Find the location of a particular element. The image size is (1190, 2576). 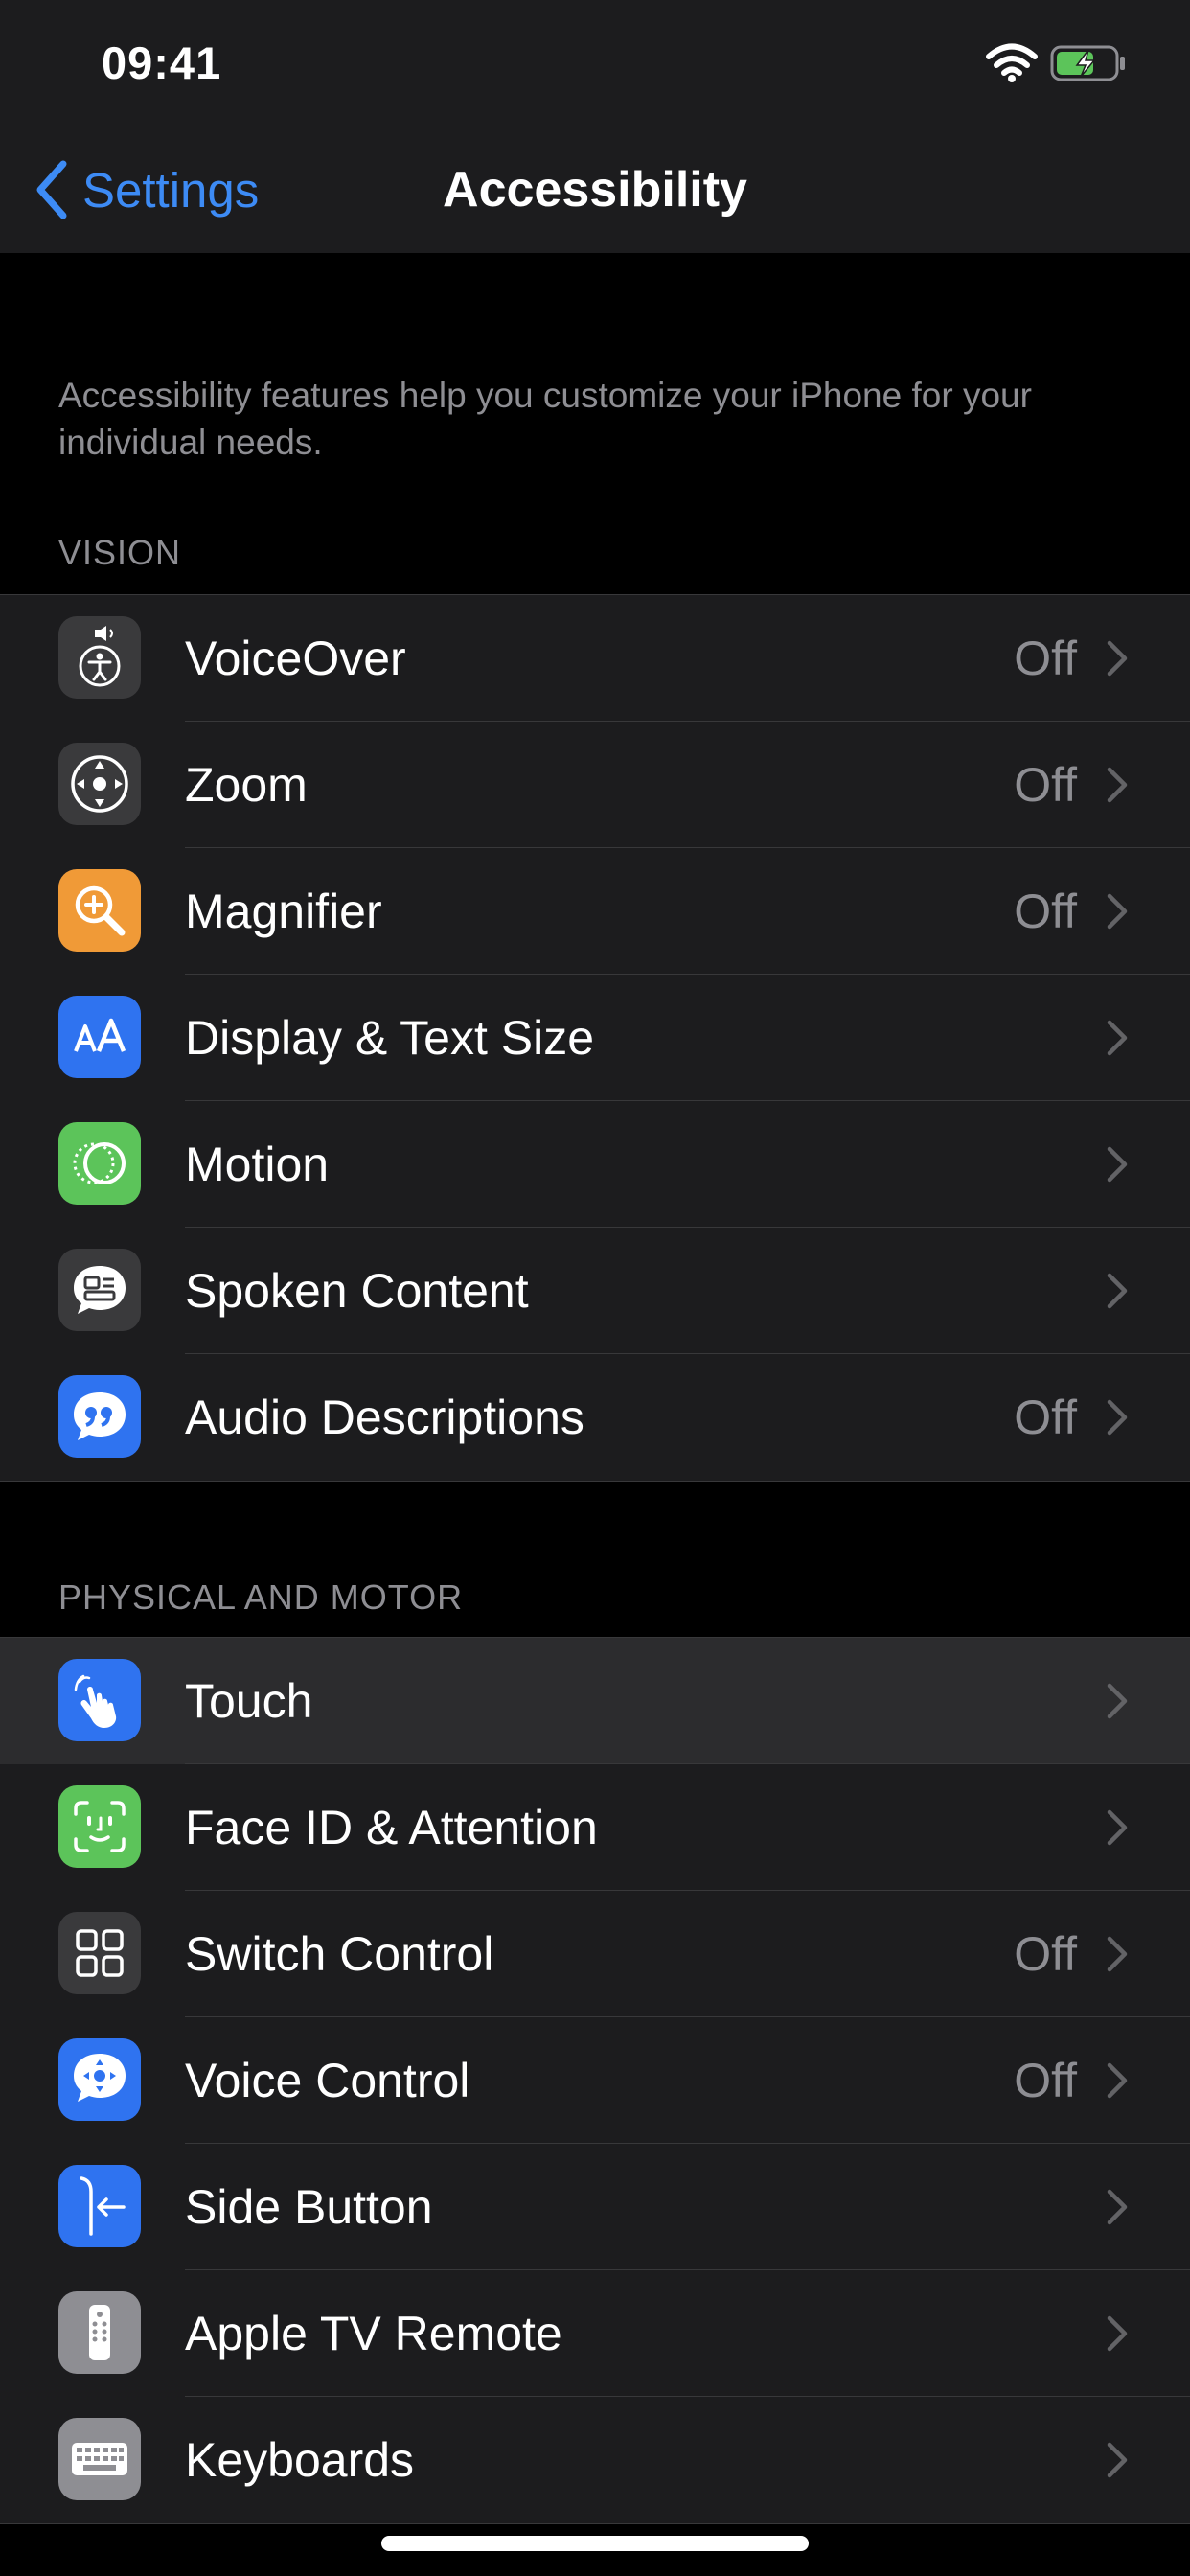

status-bar: 09:41 is located at coordinates (595, 63).